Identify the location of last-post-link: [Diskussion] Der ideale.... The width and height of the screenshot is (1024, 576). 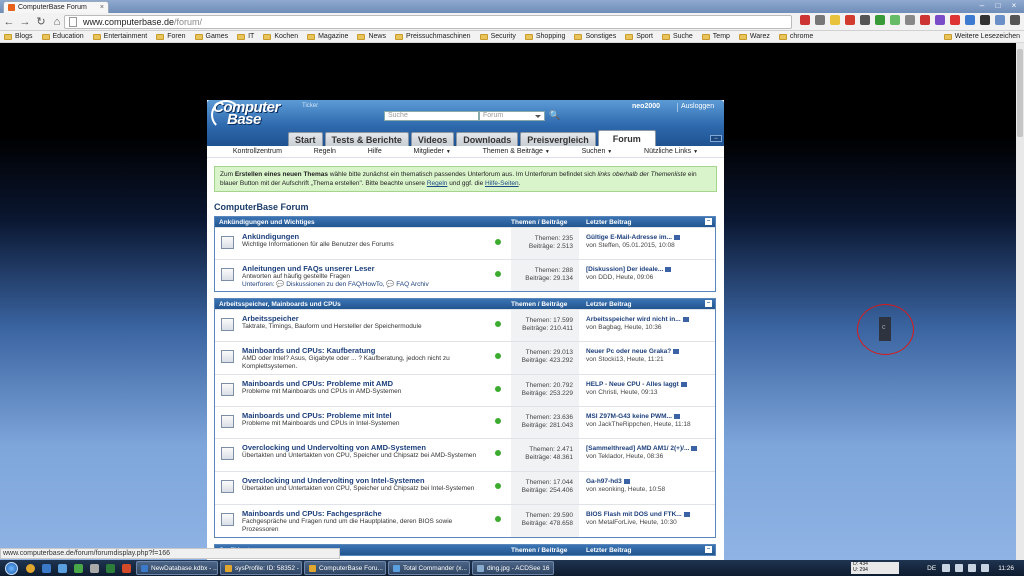
(624, 269).